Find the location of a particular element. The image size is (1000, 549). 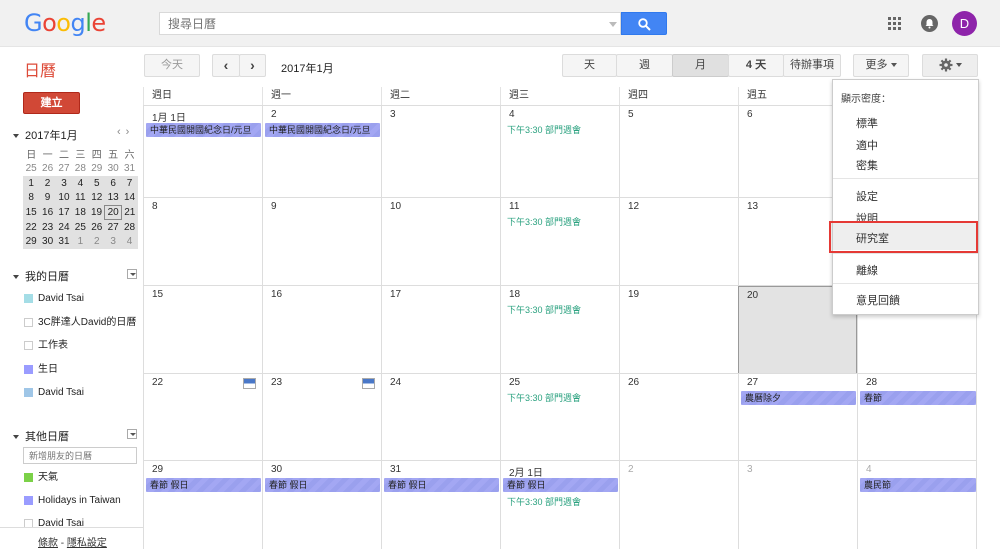

day-number: 18 is located at coordinates (514, 294).